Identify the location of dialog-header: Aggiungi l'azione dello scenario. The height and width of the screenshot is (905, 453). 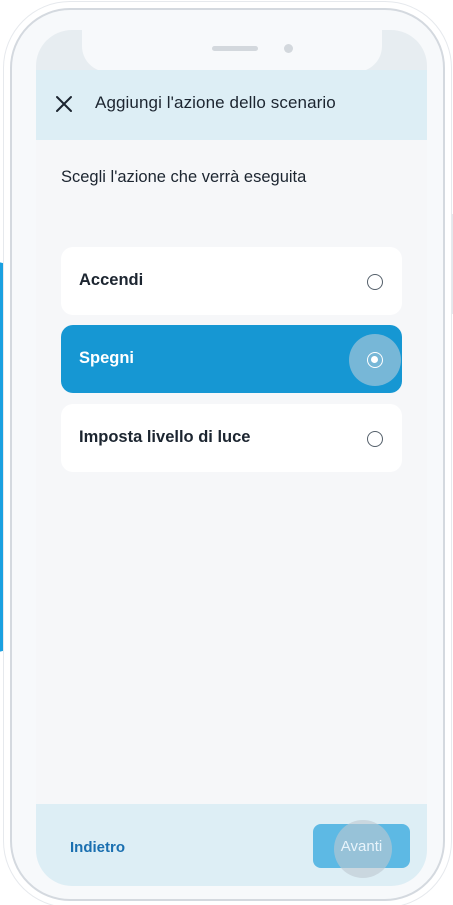
(231, 105).